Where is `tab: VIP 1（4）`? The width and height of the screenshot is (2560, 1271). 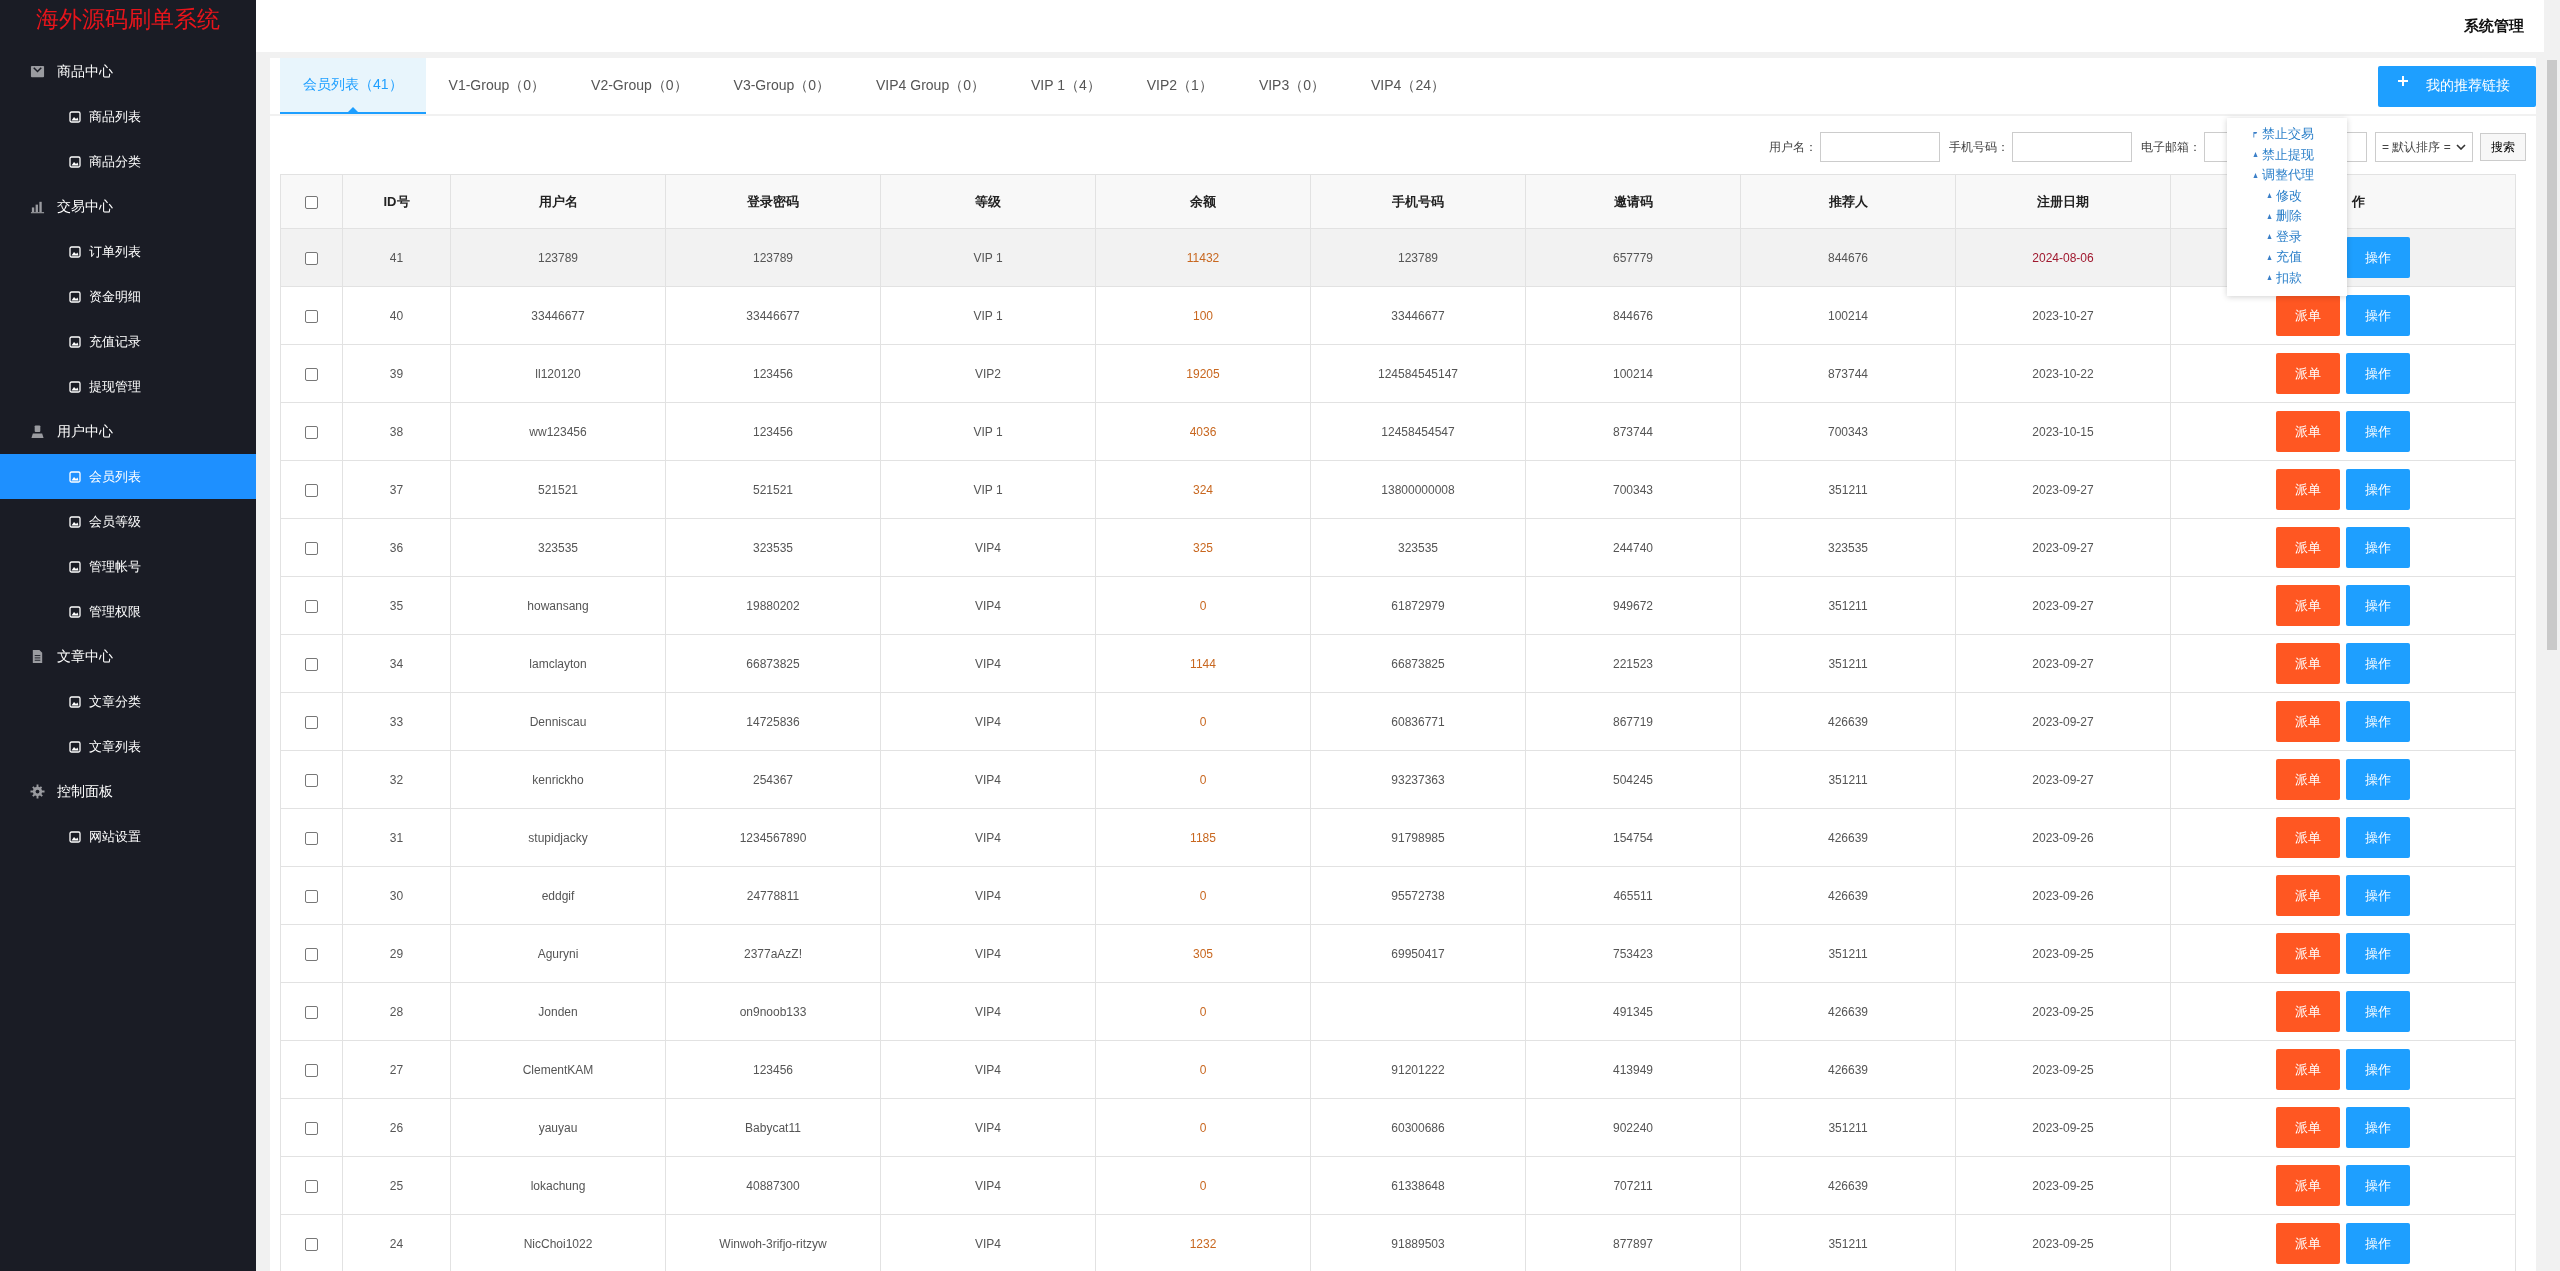
tab: VIP 1（4） is located at coordinates (1065, 86).